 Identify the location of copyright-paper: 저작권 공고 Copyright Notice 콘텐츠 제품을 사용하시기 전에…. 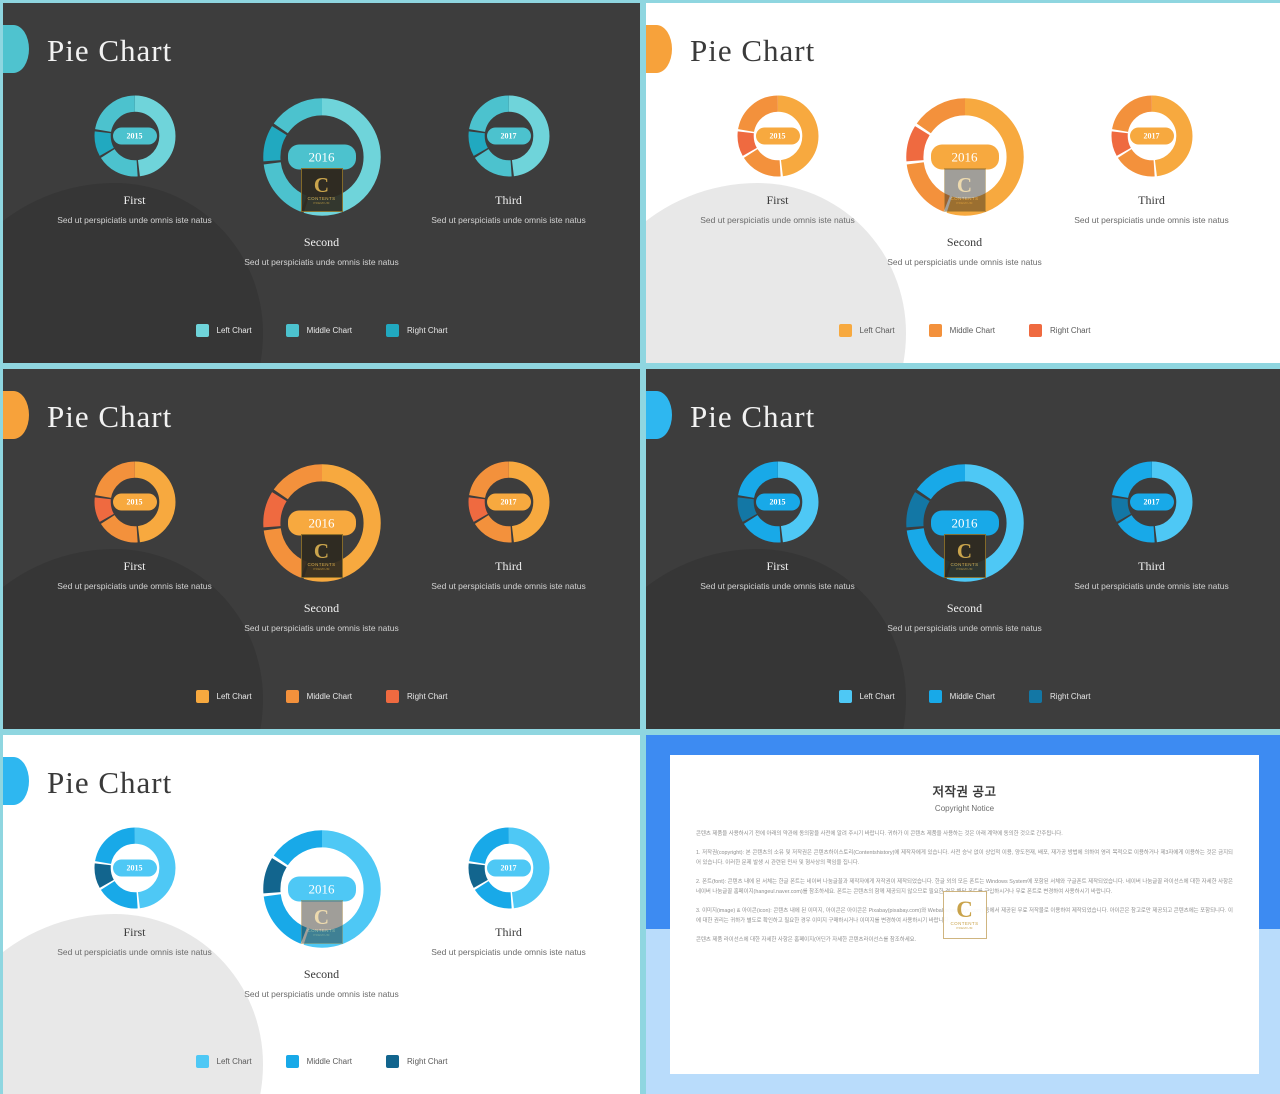
(964, 914).